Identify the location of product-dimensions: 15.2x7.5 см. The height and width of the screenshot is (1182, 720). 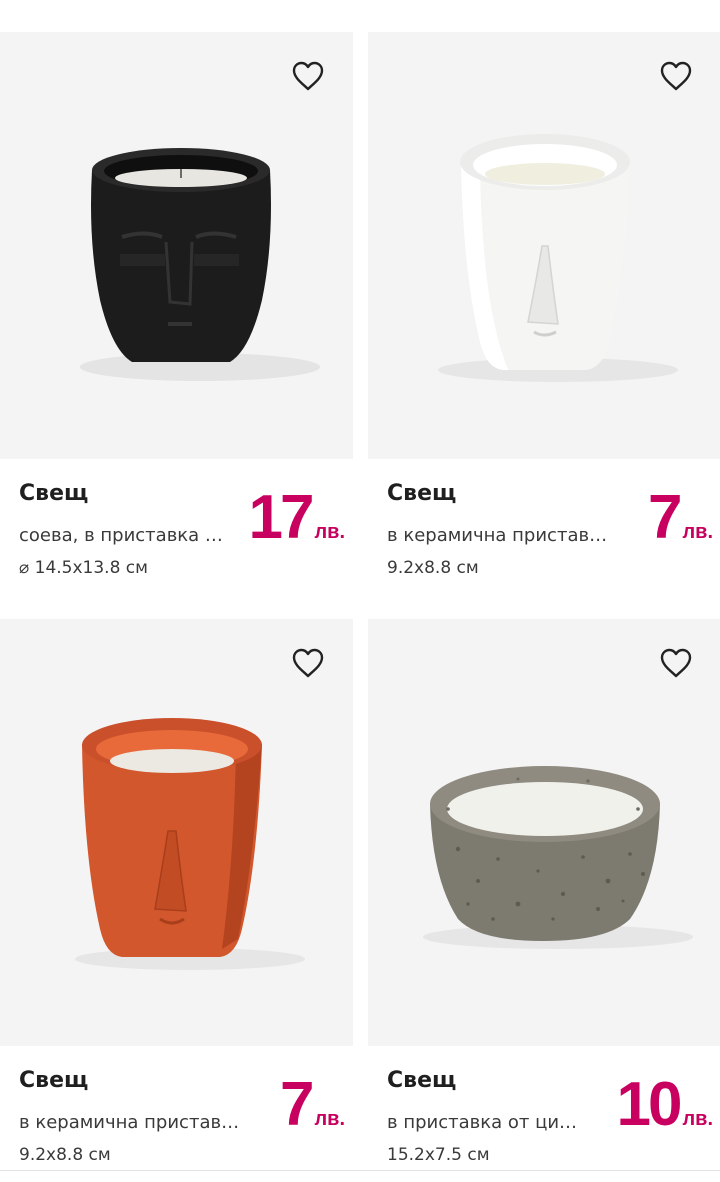
(438, 1155).